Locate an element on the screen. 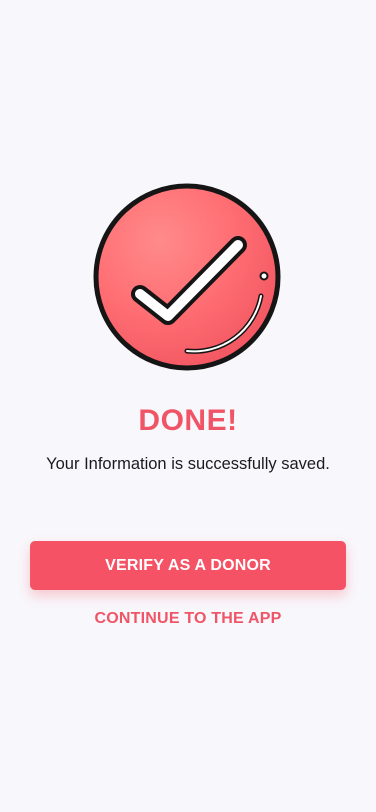  continue-to-app-link: CONTINUE TO THE APP is located at coordinates (188, 619).